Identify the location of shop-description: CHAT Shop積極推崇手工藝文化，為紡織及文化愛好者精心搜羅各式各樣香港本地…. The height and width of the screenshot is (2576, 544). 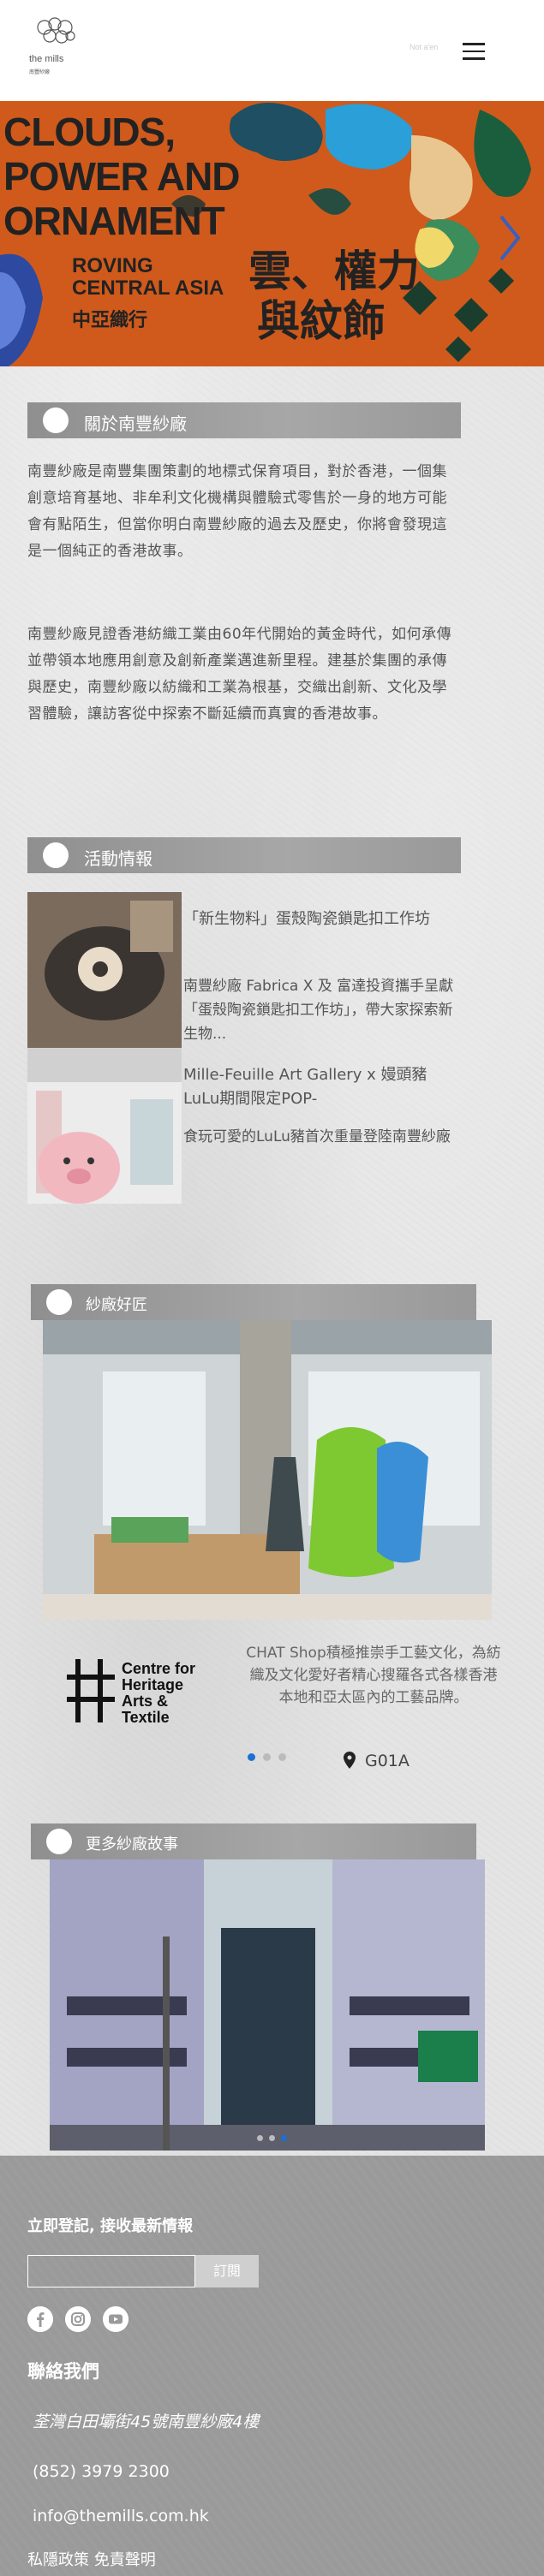
(373, 1676).